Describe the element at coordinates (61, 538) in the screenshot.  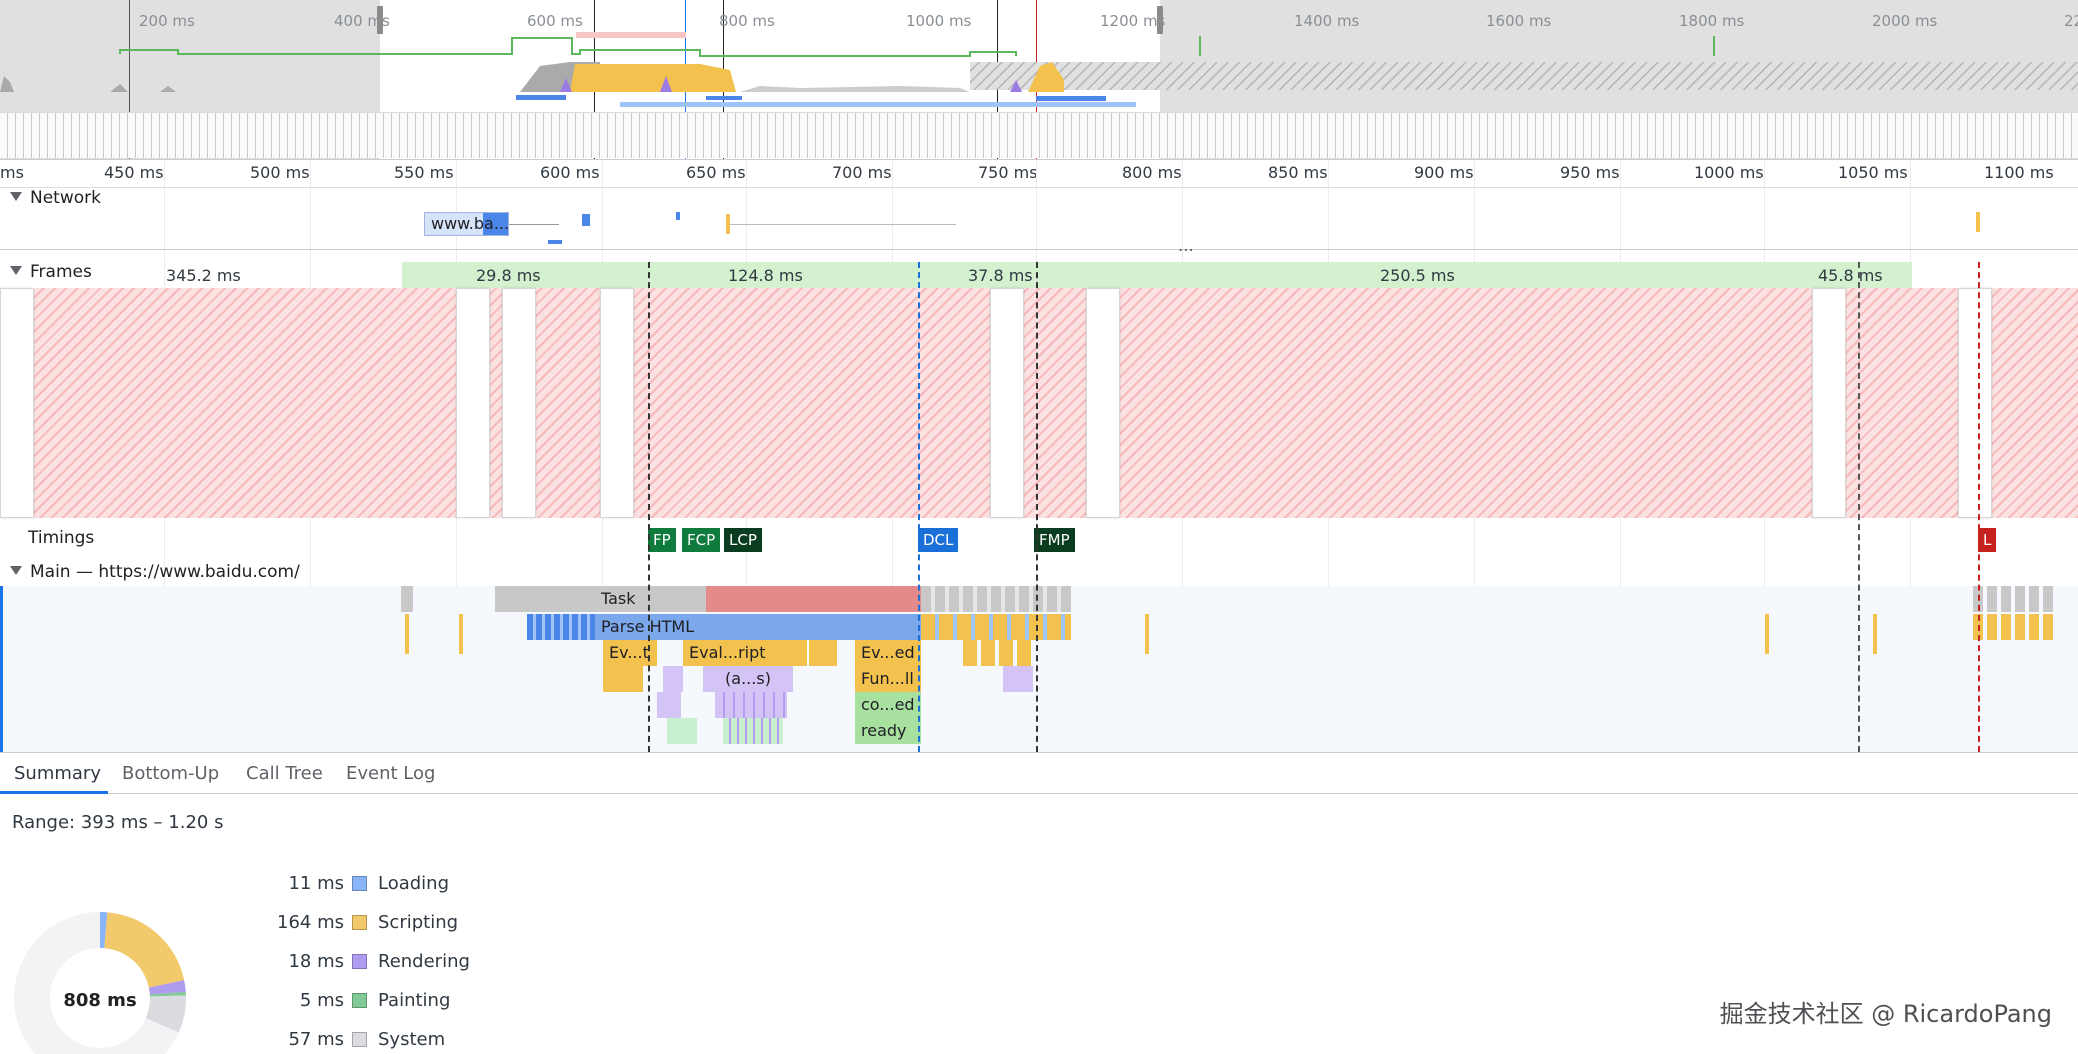
I see `timings-track-label: Timings` at that location.